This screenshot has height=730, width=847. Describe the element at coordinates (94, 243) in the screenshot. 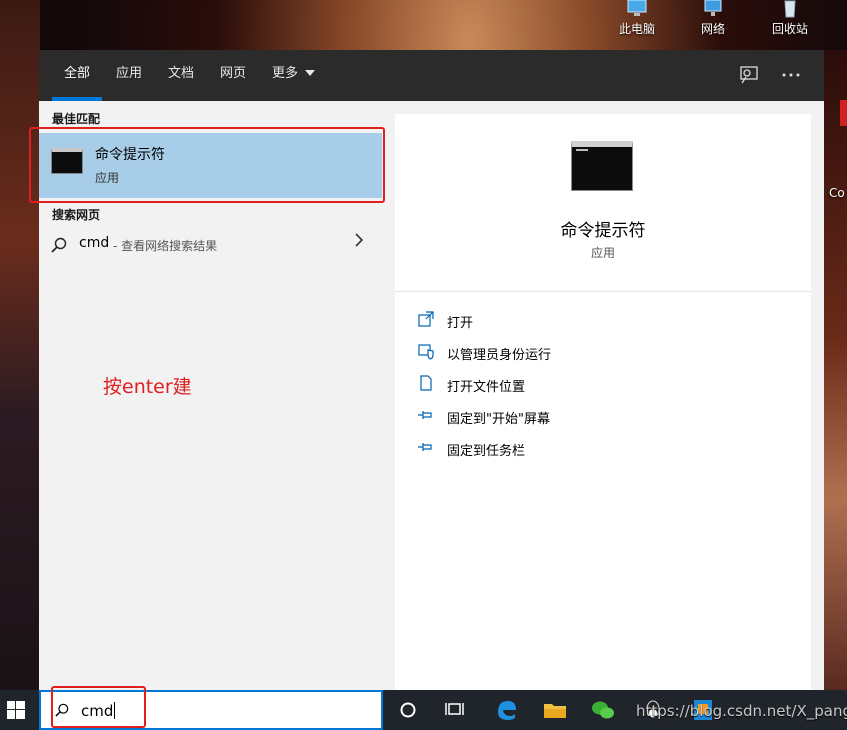

I see `web-search-query: cmd` at that location.